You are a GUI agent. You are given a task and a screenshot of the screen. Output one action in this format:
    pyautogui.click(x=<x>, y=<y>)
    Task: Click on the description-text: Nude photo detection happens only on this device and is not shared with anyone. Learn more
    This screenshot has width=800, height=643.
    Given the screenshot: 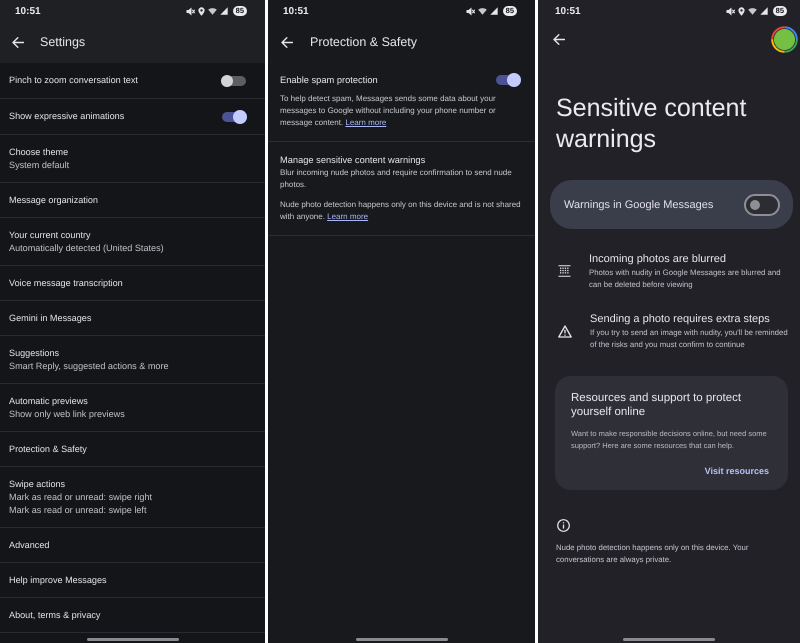 What is the action you would take?
    pyautogui.click(x=400, y=211)
    